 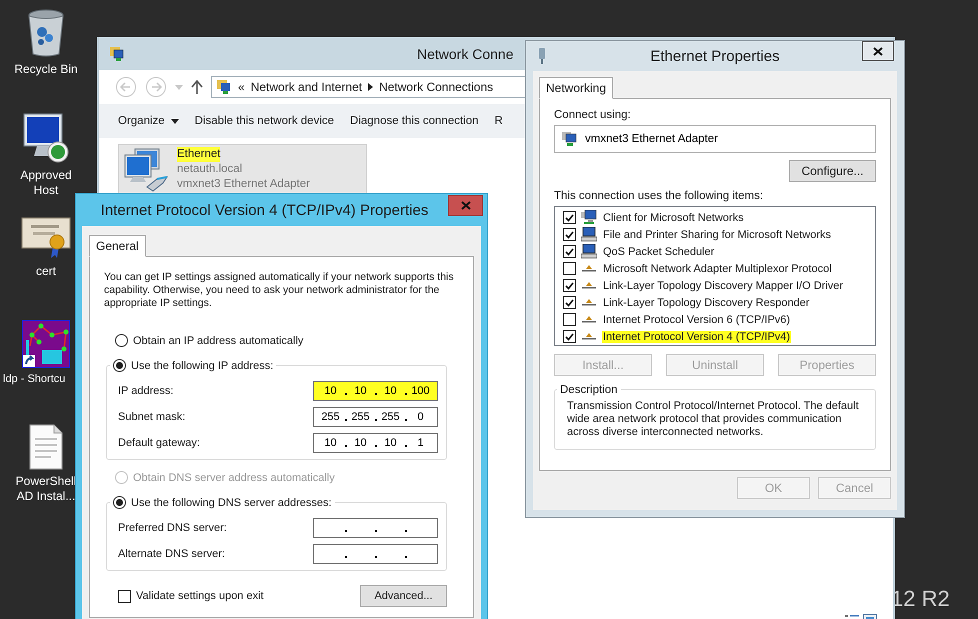 What do you see at coordinates (172, 528) in the screenshot?
I see `field-label: Preferred DNS server:` at bounding box center [172, 528].